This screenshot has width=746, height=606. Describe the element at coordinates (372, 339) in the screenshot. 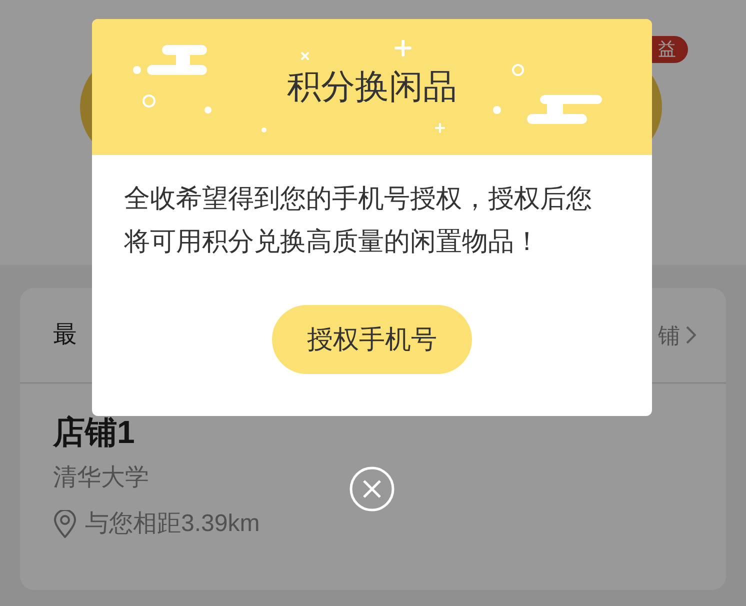

I see `authorize-button: 授权手机号` at that location.